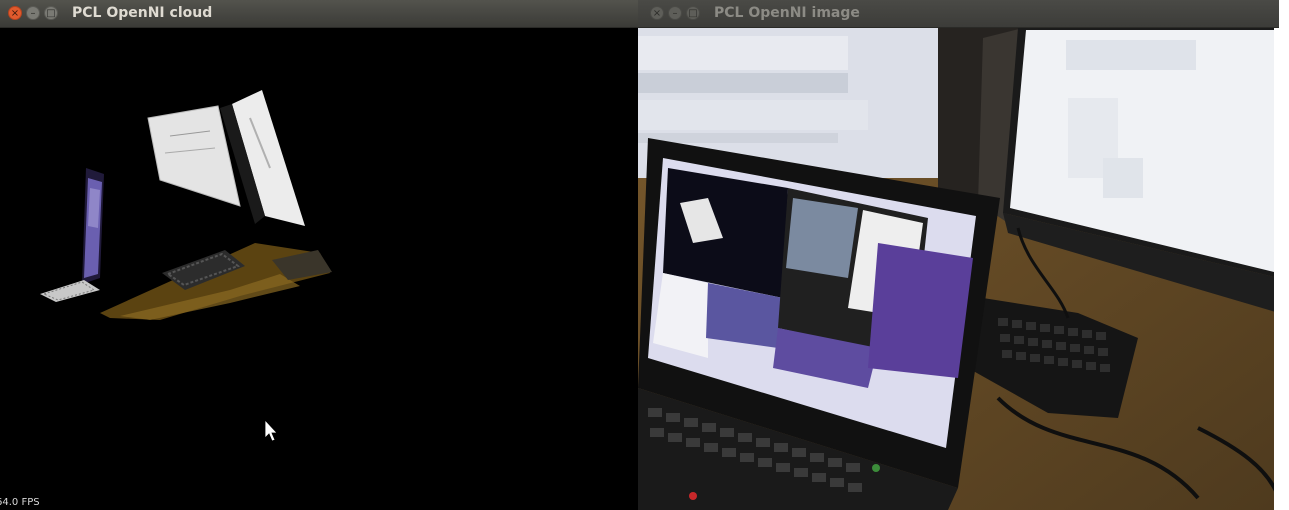 The height and width of the screenshot is (510, 1289). Describe the element at coordinates (271, 430) in the screenshot. I see `mouse-pointer-icon` at that location.